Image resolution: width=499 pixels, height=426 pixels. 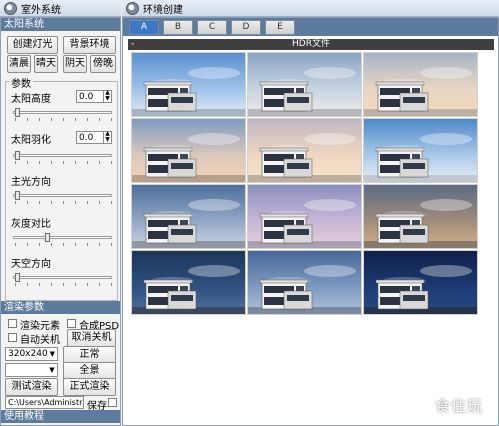 I want to click on sun-section-header: 太阳系统, so click(x=60, y=24).